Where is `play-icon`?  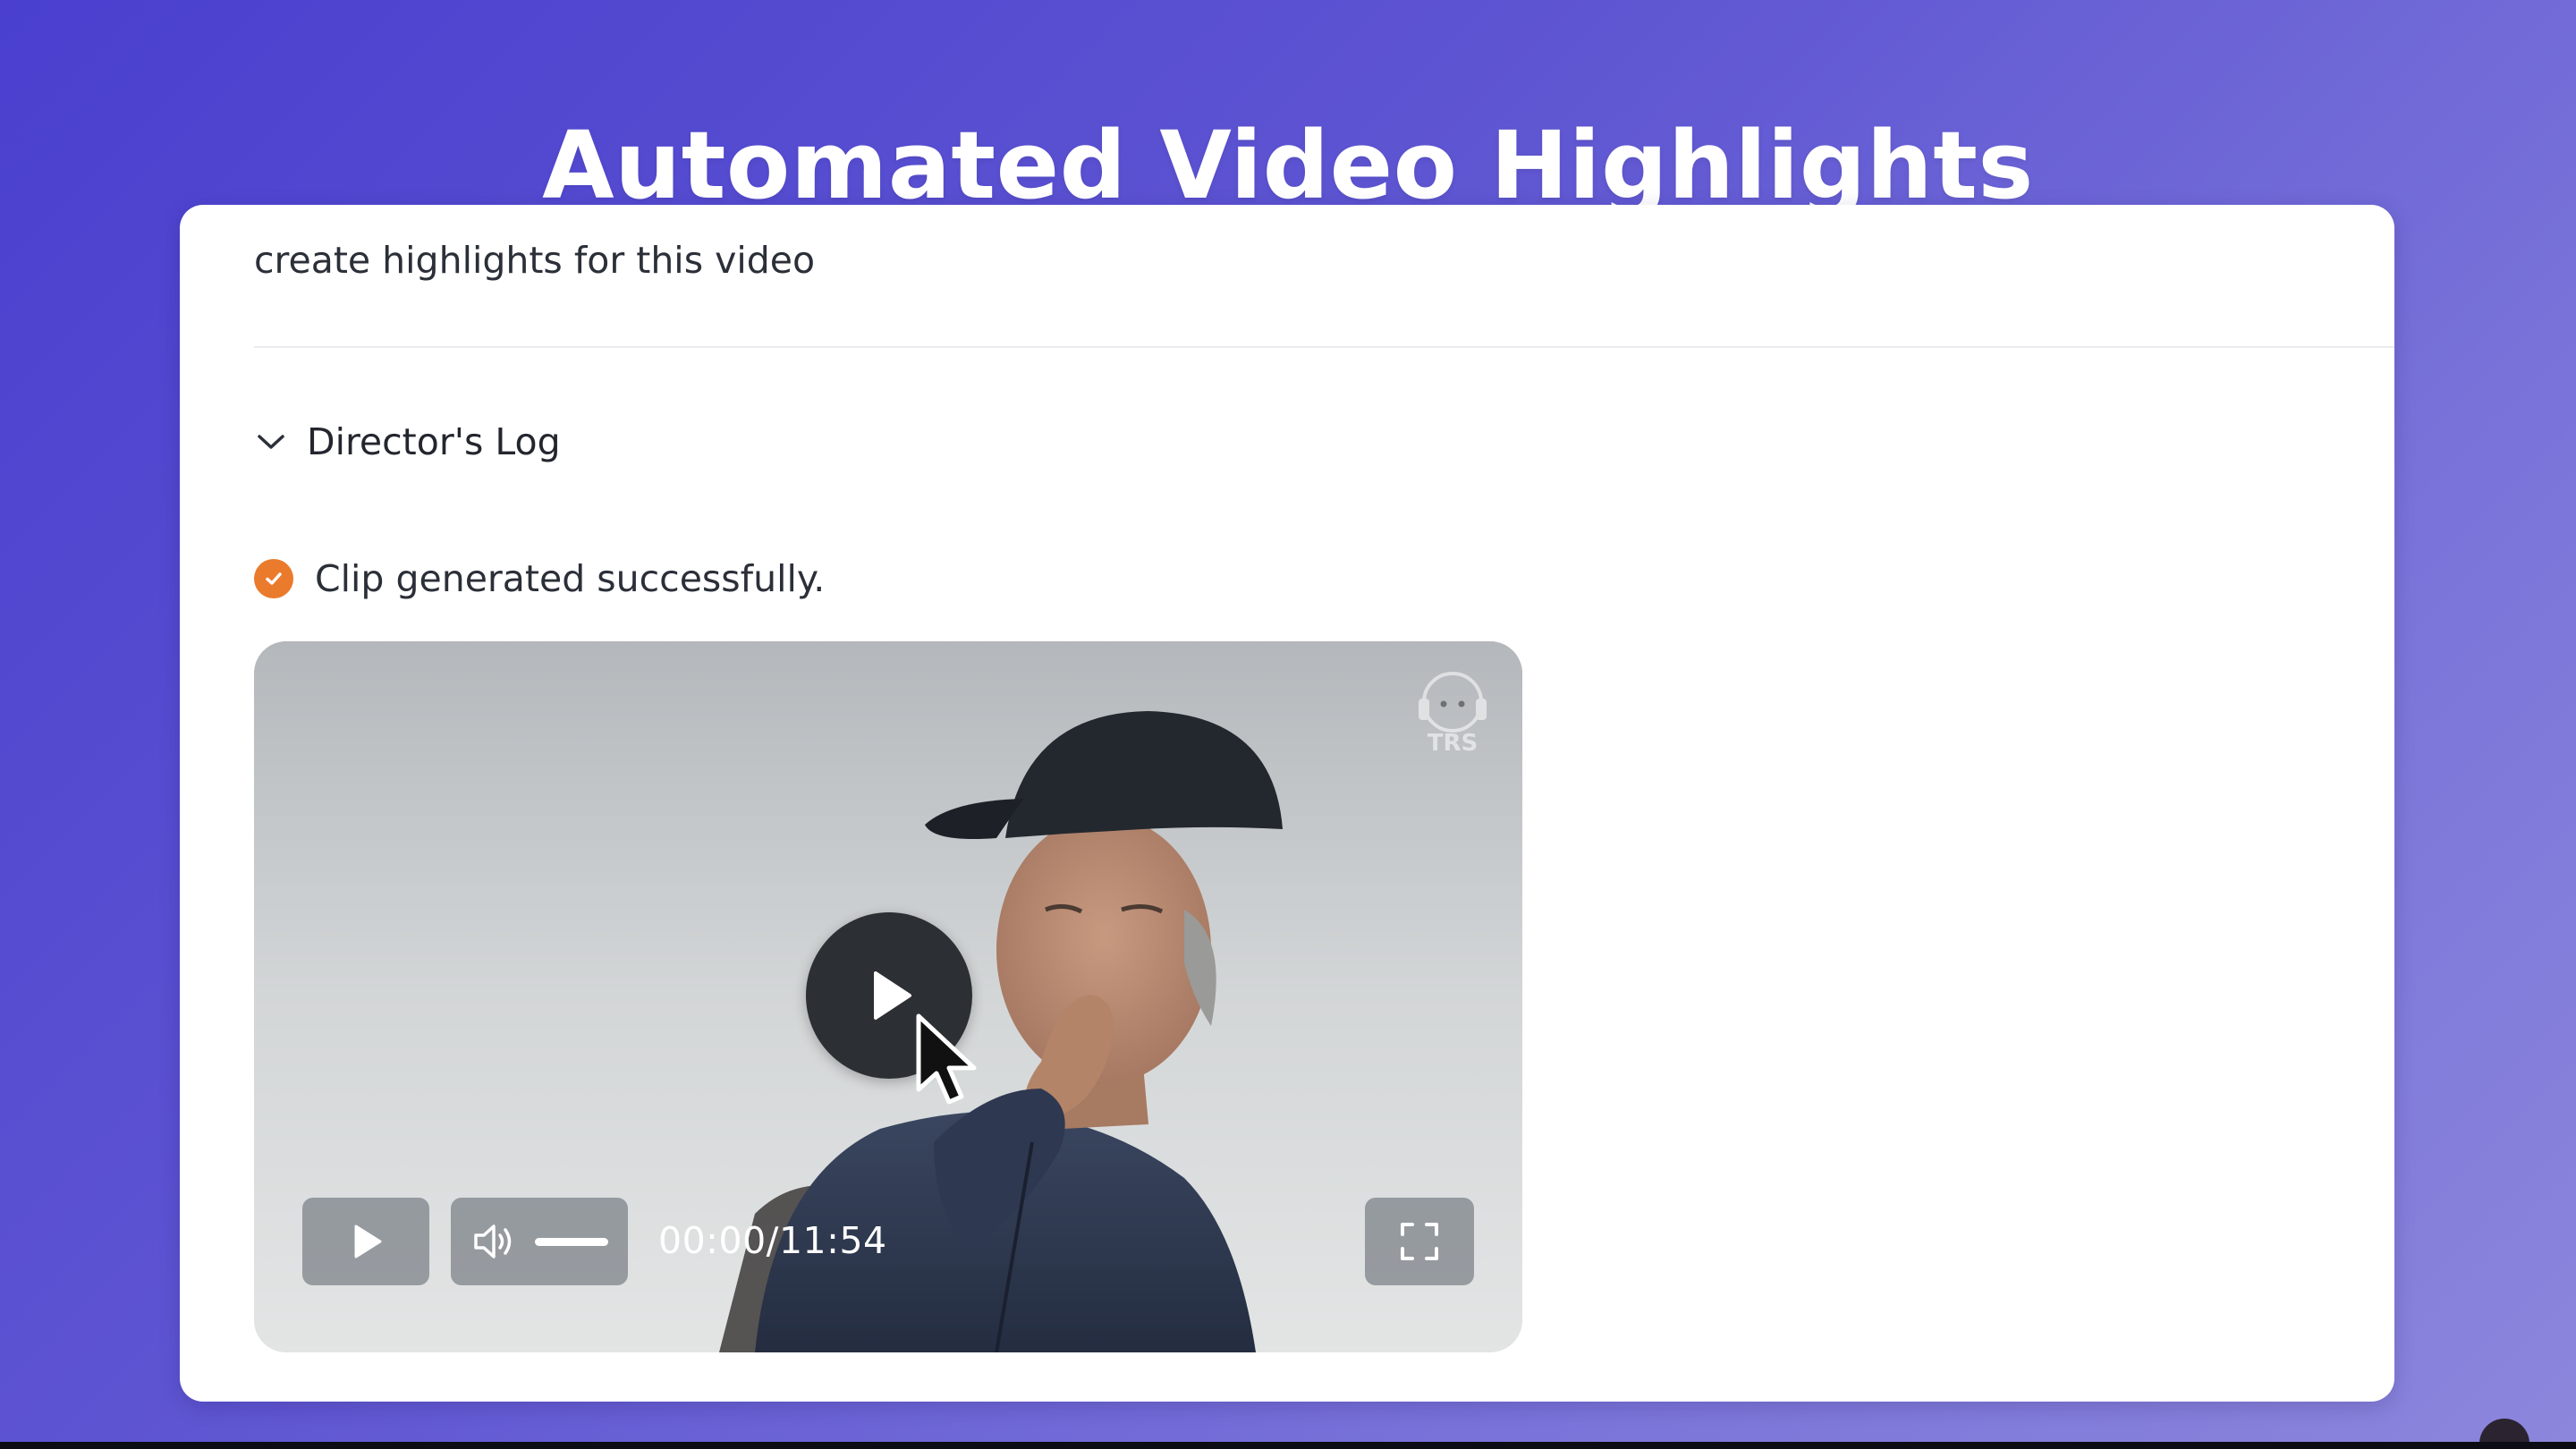 play-icon is located at coordinates (368, 1241).